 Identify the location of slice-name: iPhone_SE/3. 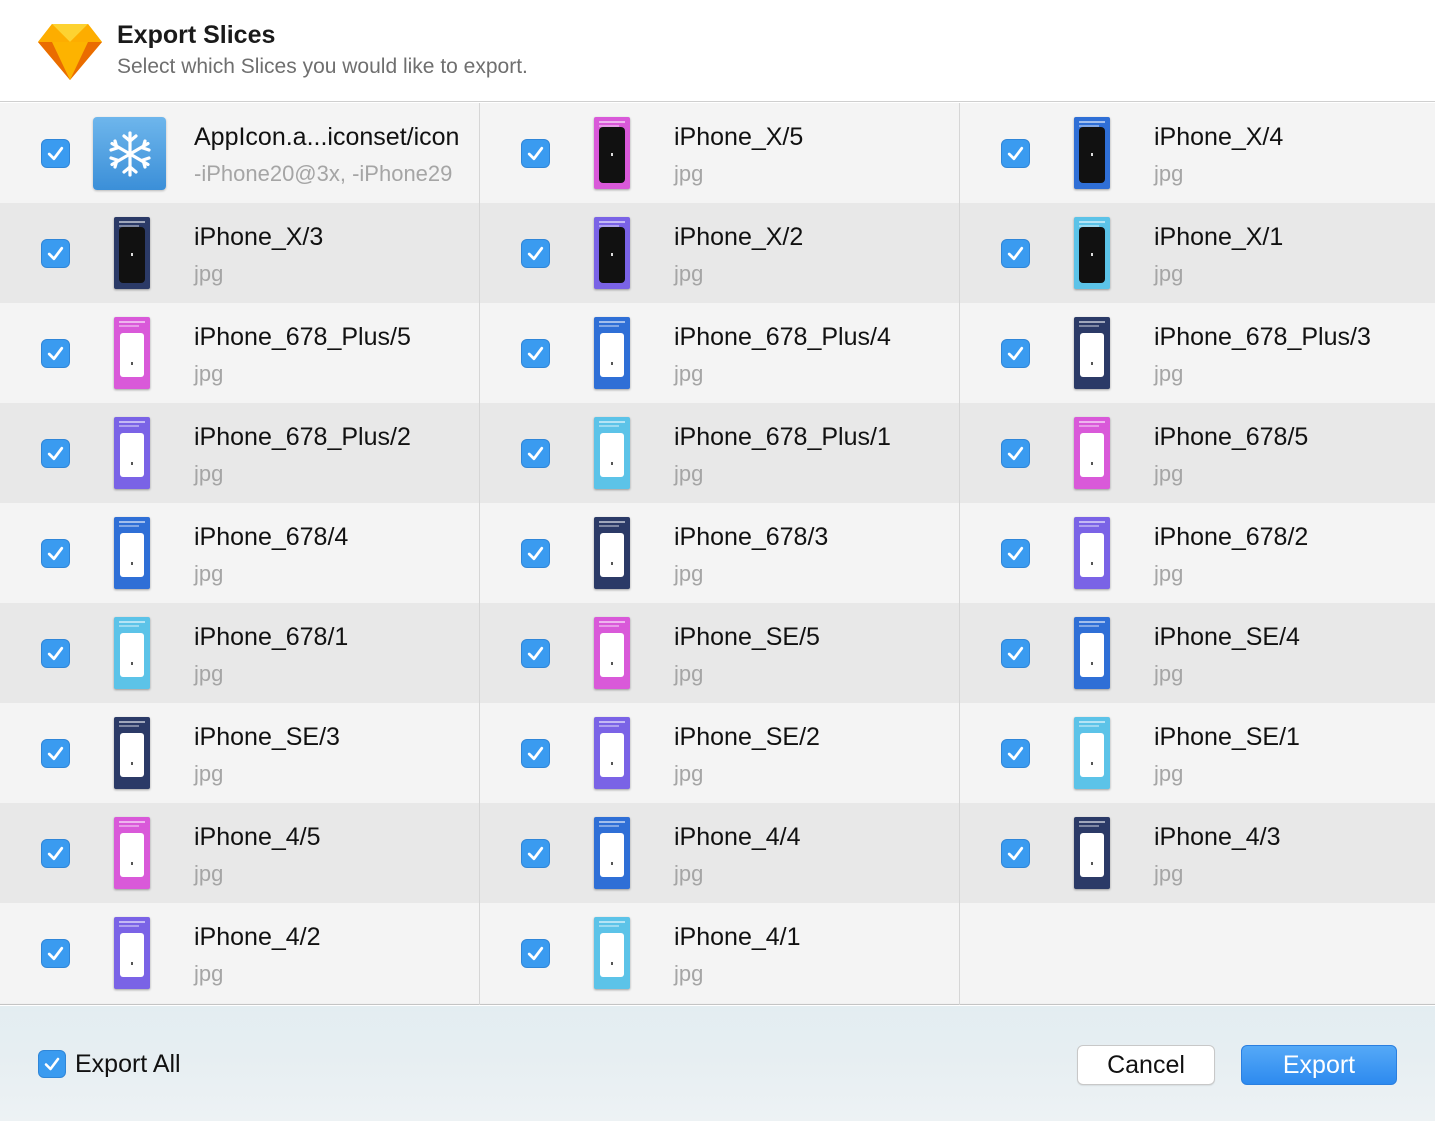
(267, 737).